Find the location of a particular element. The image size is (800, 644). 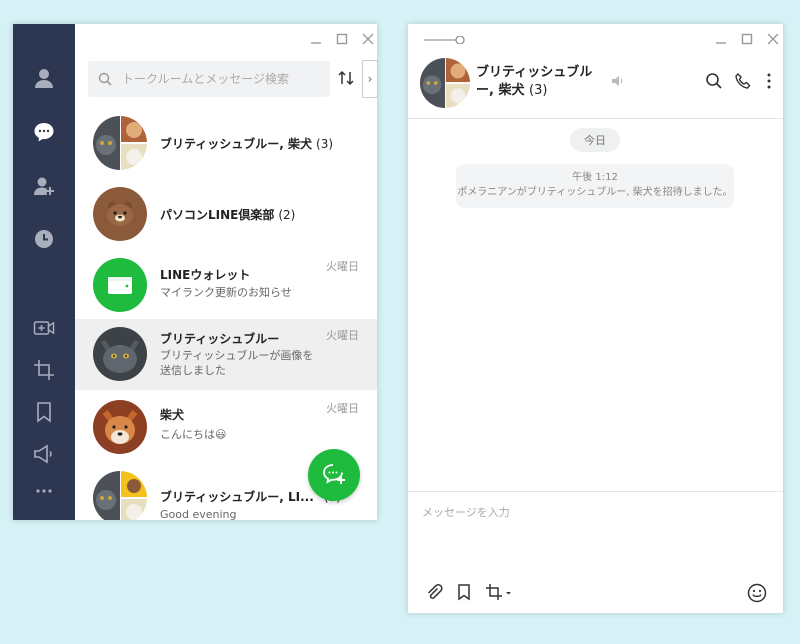

chat-row: パソコンLINE倶楽部 (2) is located at coordinates (226, 214).